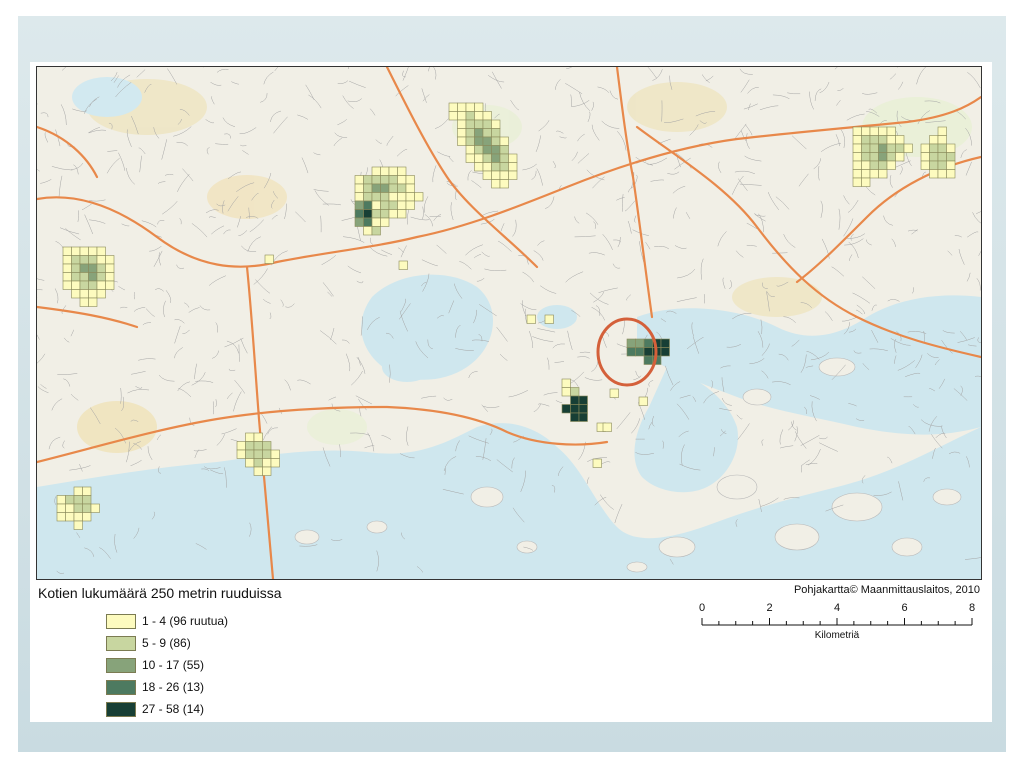 This screenshot has height=768, width=1024. Describe the element at coordinates (160, 593) in the screenshot. I see `legend-title: Kotien lukumäärä 250 metrin ruuduissa` at that location.